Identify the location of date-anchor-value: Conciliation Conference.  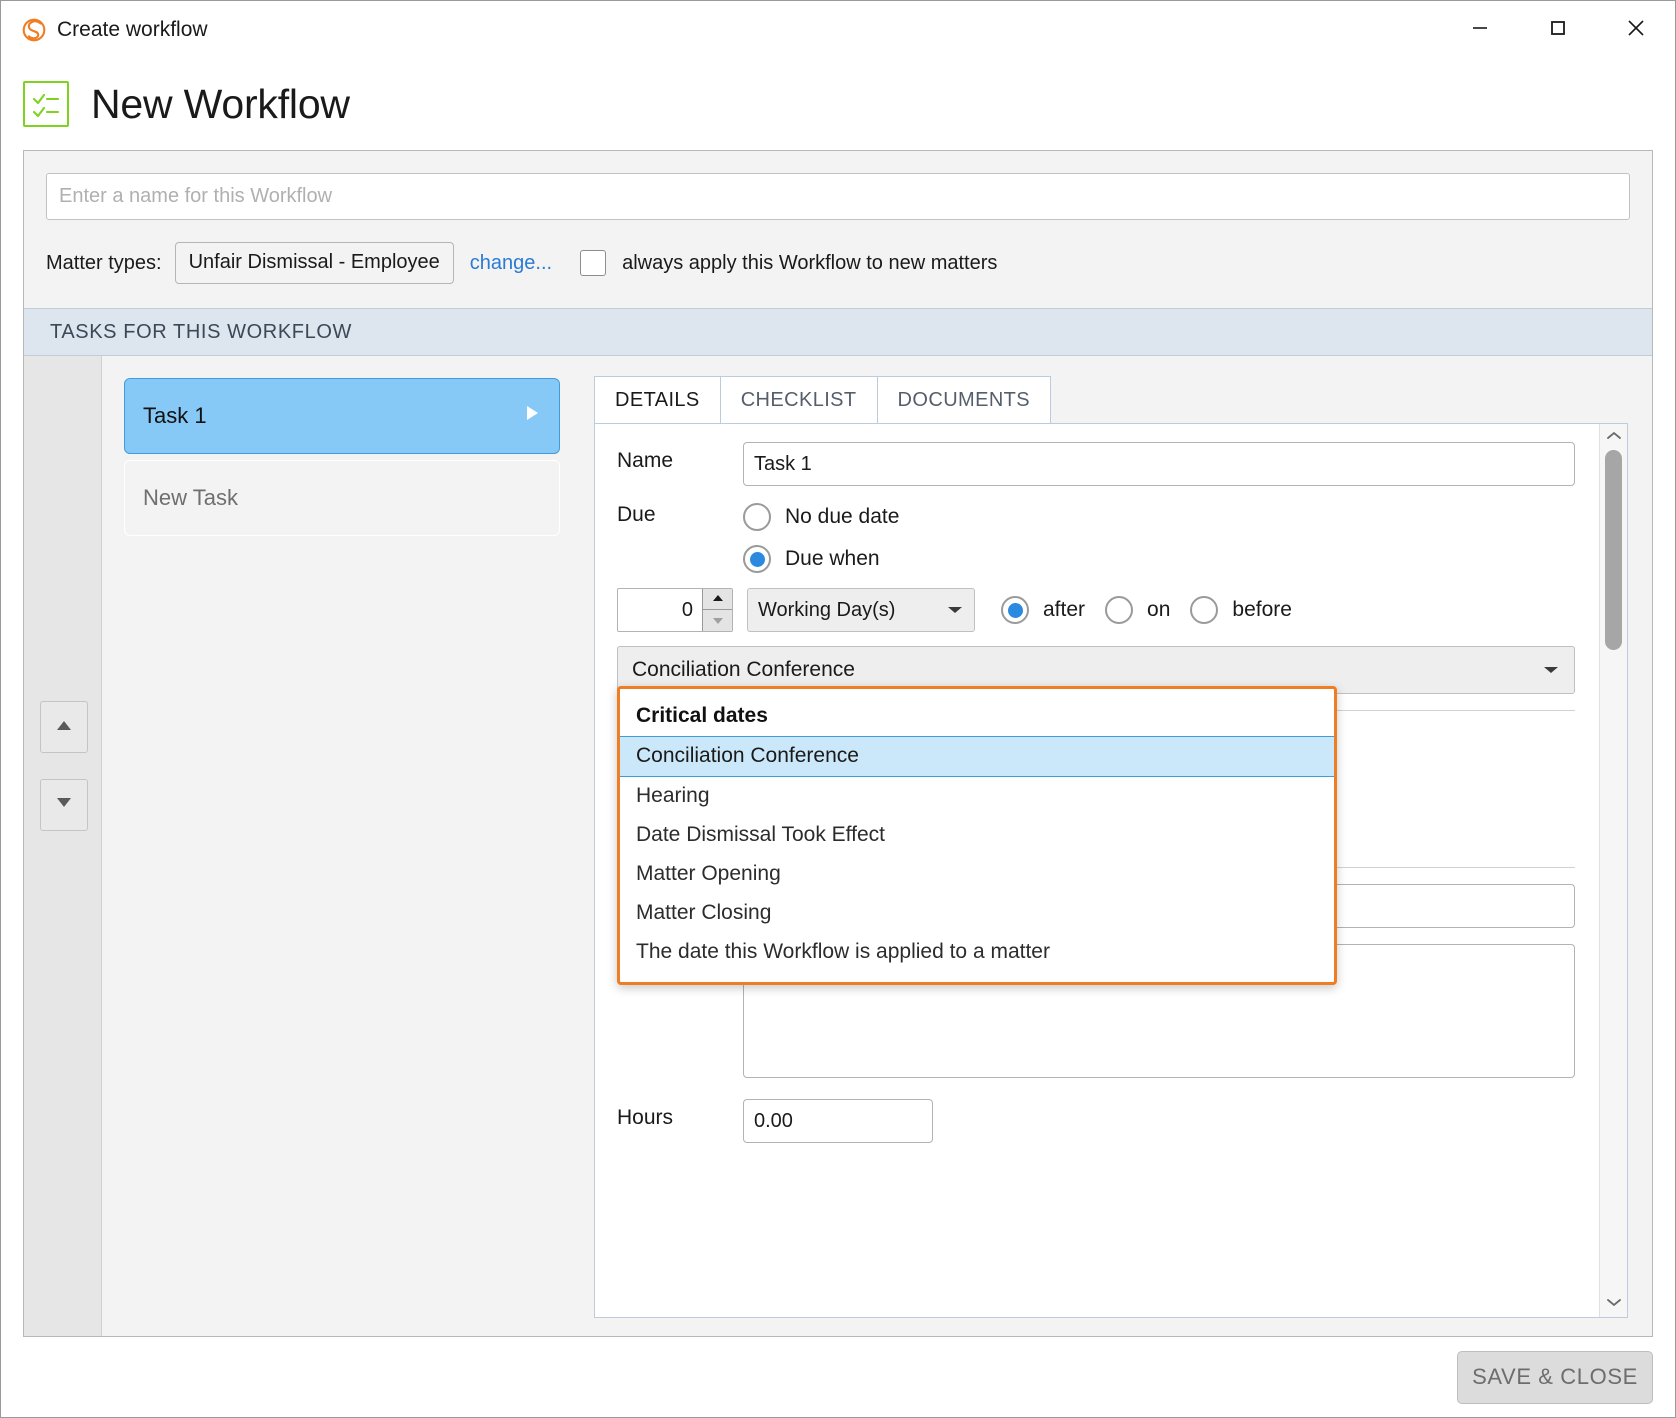
(743, 669).